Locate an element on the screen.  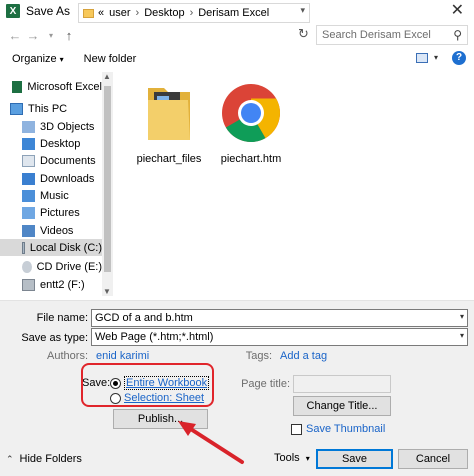
tools-menu: Tools ▾ is located at coordinates (292, 458).